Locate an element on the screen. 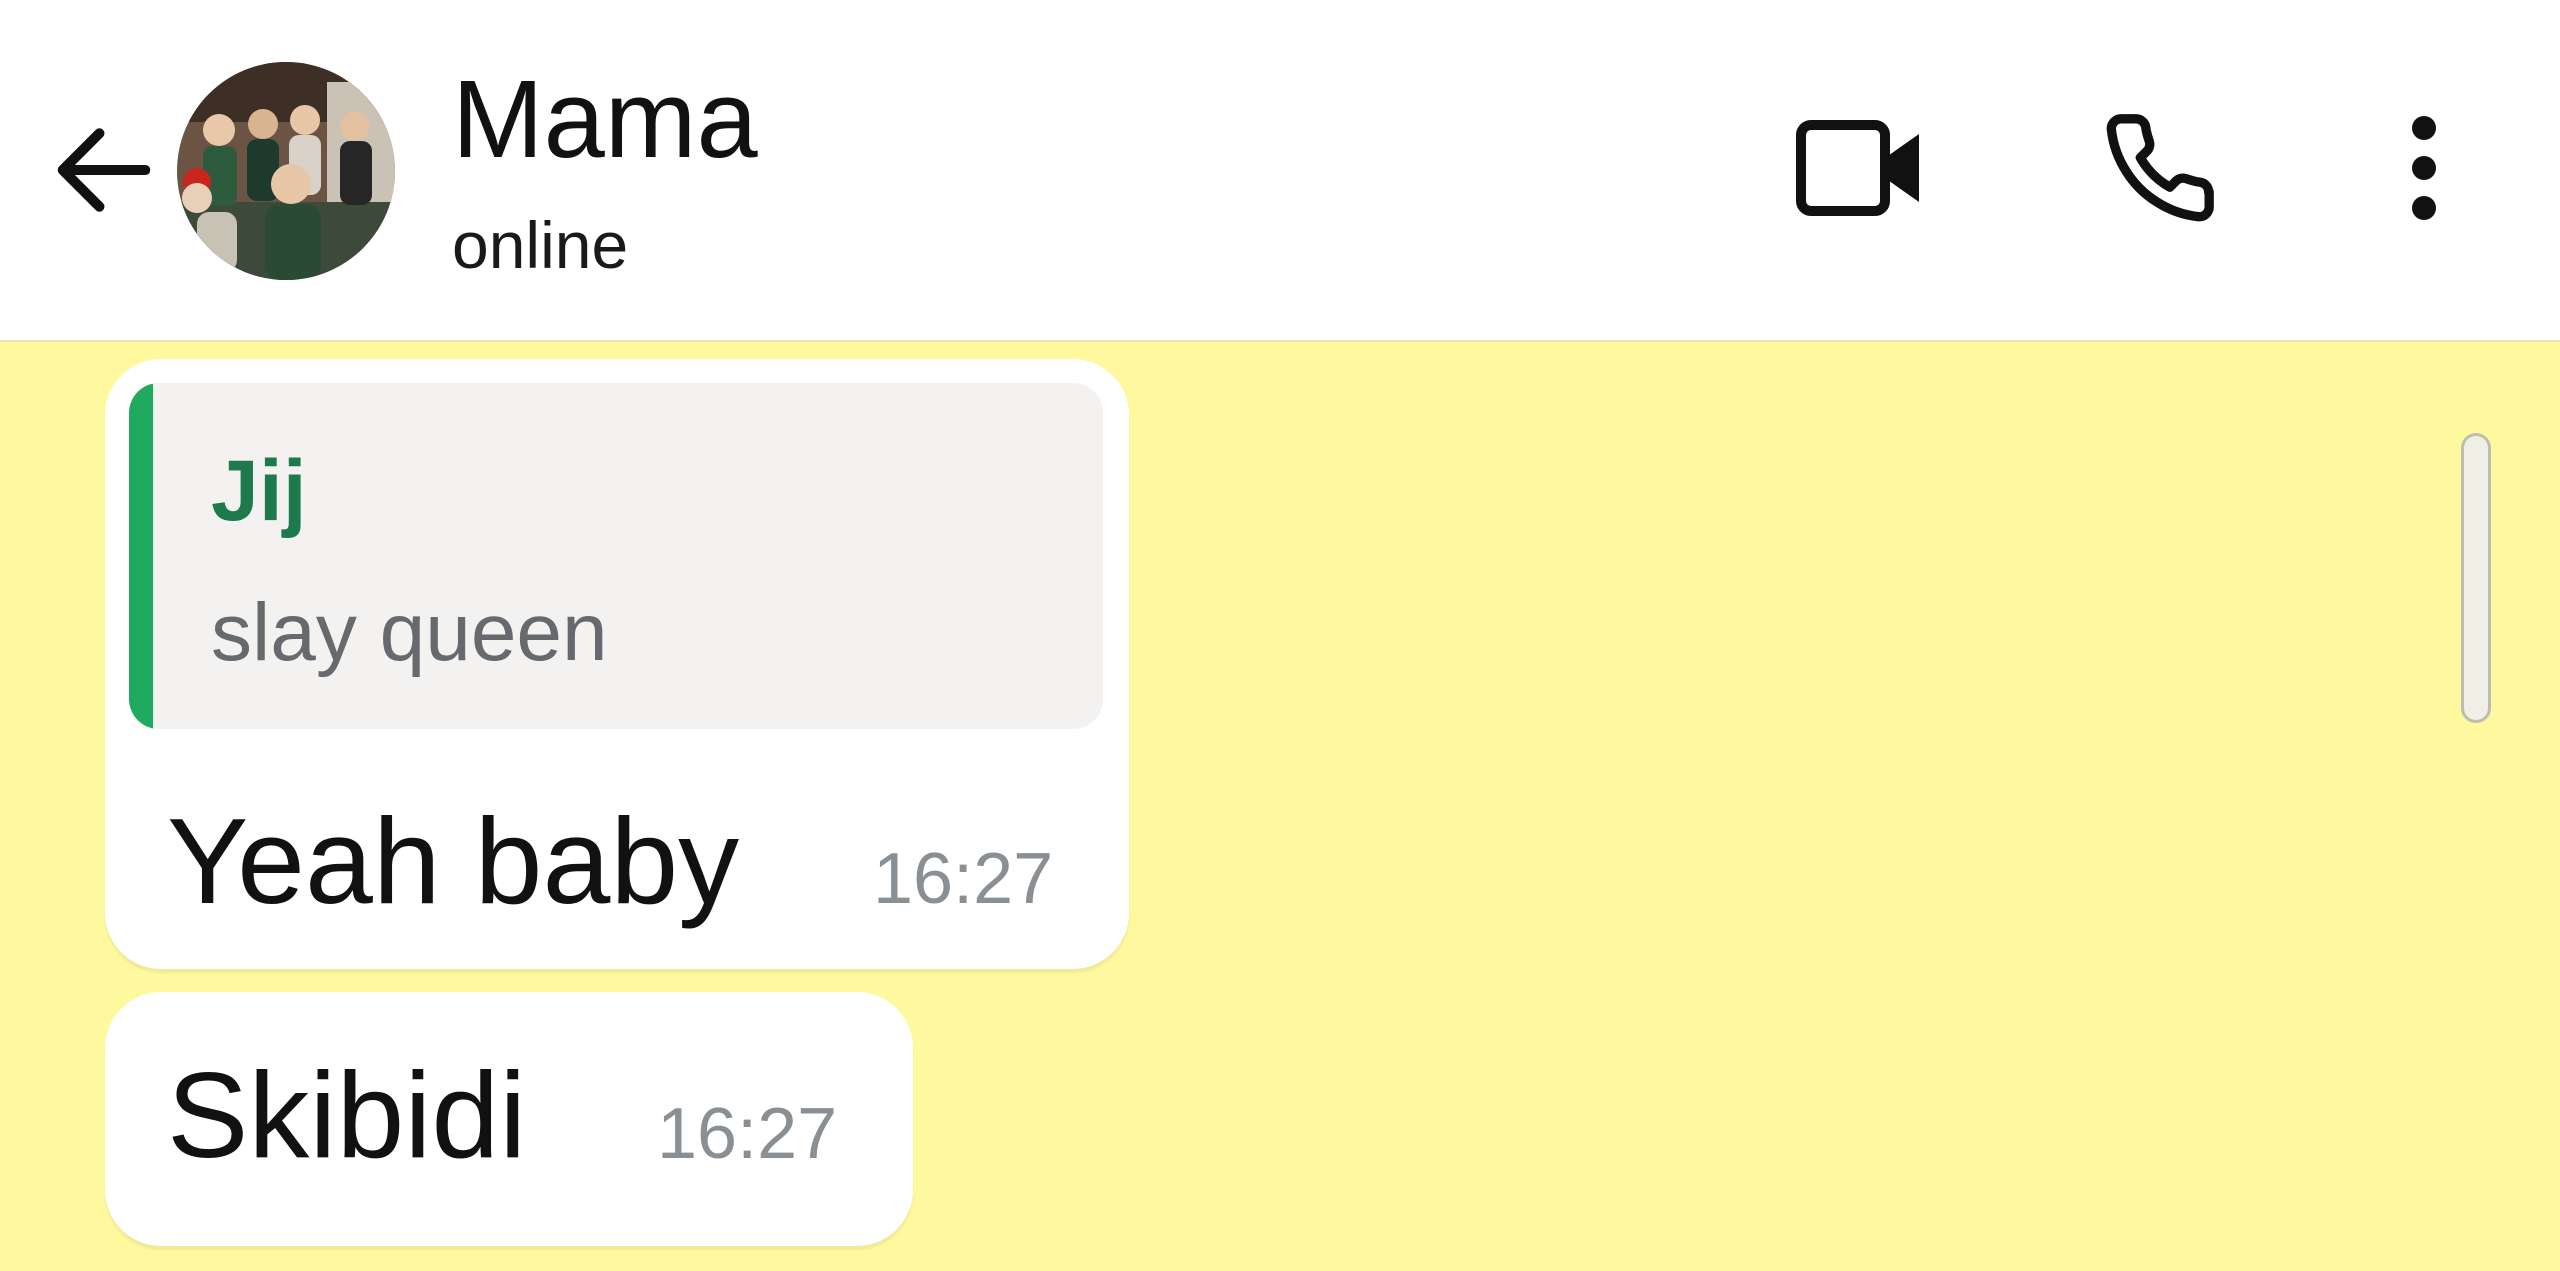 This screenshot has width=2560, height=1271. contact-status: online is located at coordinates (540, 245).